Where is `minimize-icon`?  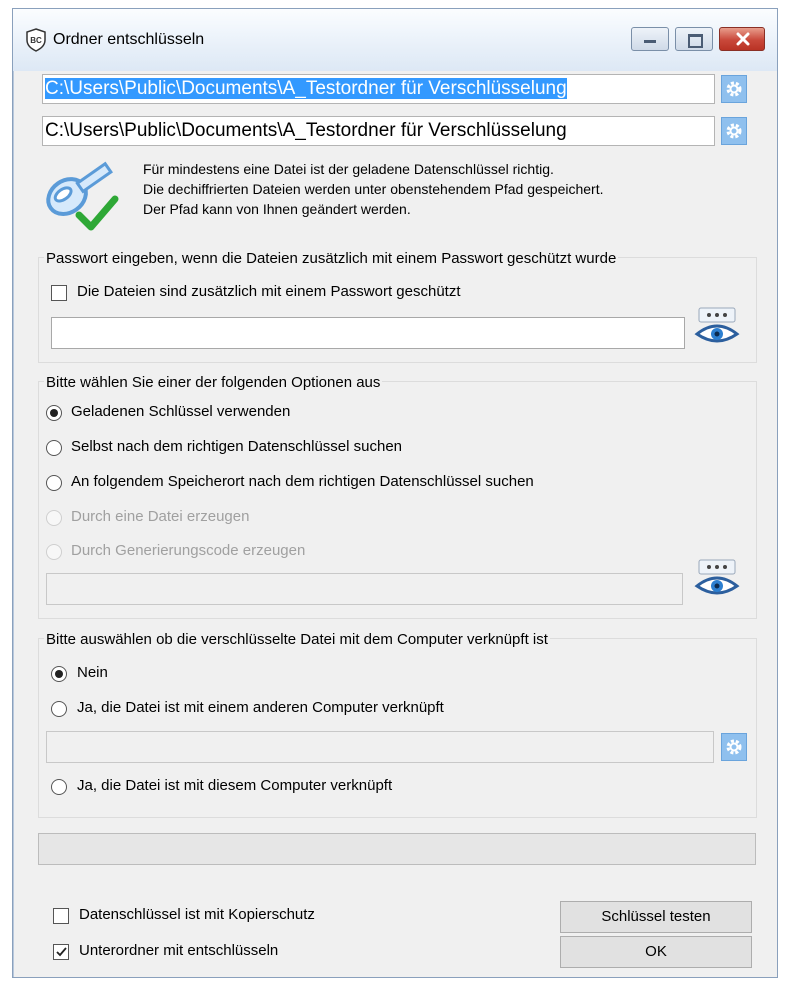
minimize-icon is located at coordinates (650, 41).